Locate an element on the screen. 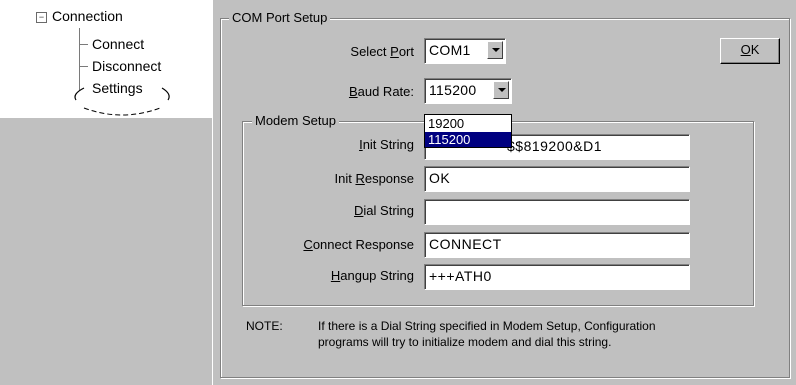  select-port-combobox: COM1 is located at coordinates (465, 51).